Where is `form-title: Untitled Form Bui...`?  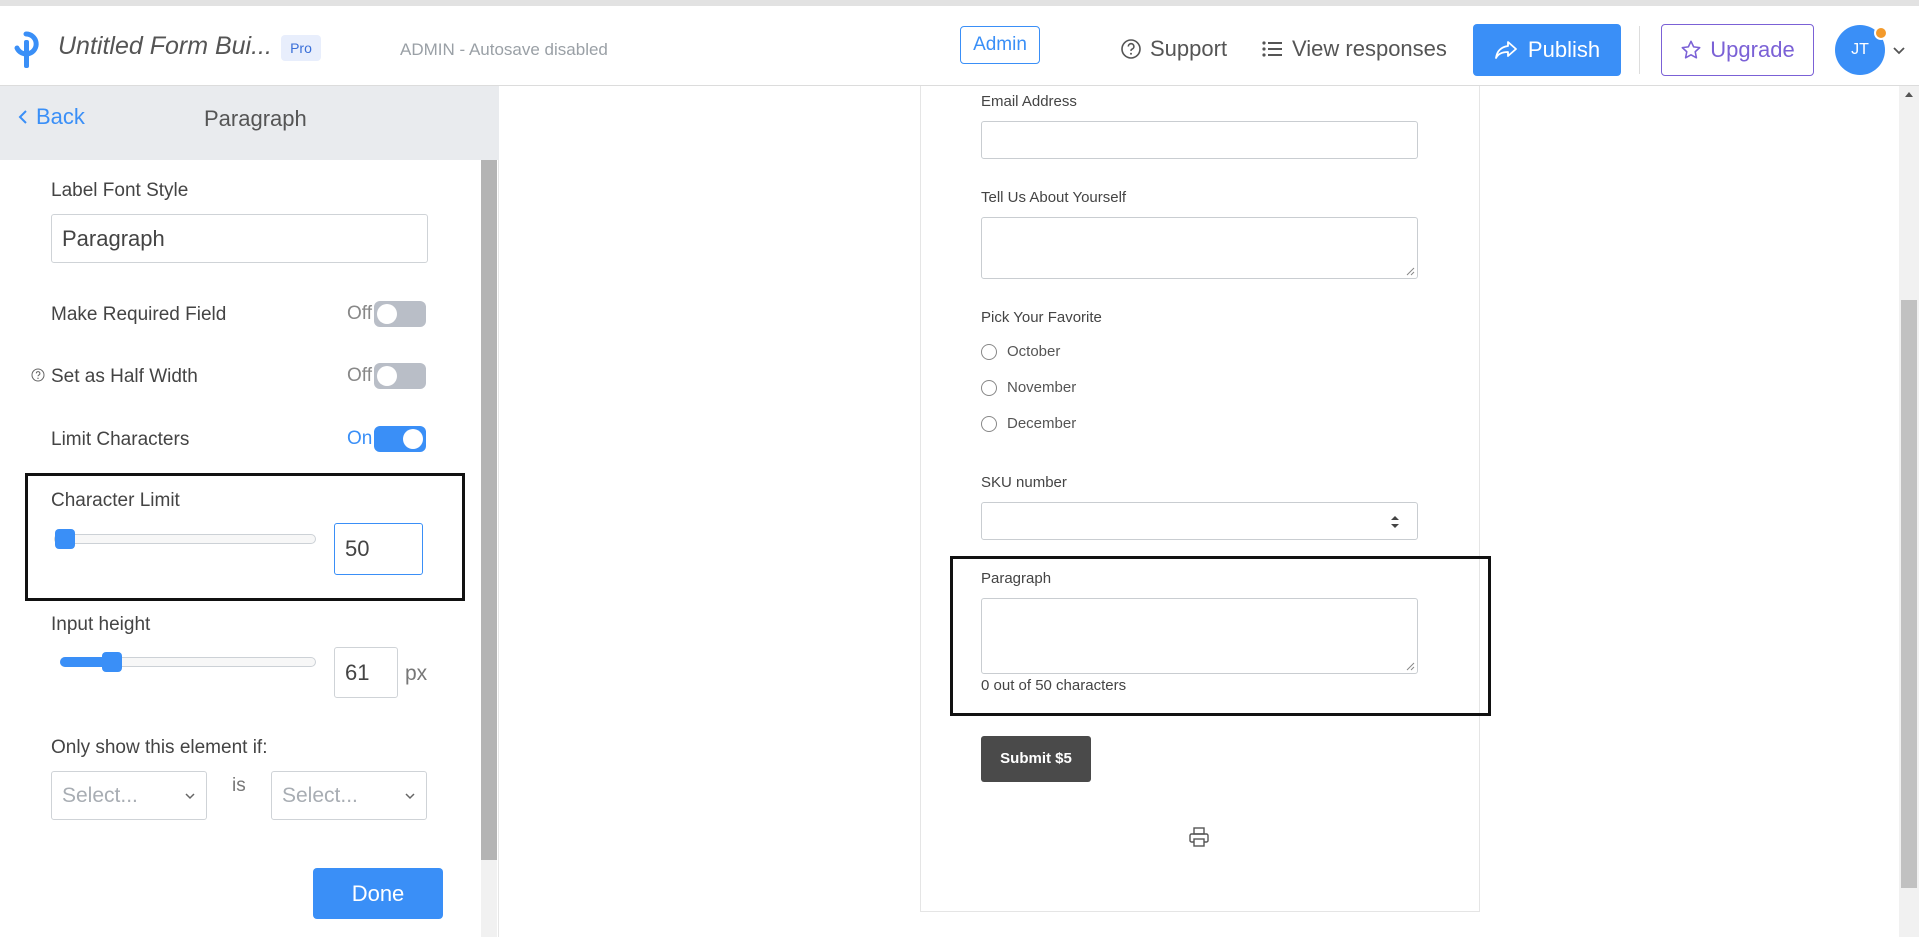
form-title: Untitled Form Bui... is located at coordinates (165, 46).